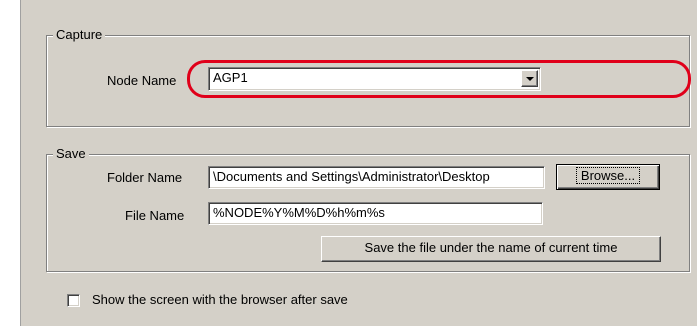  What do you see at coordinates (73, 300) in the screenshot?
I see `show-browser-checkbox` at bounding box center [73, 300].